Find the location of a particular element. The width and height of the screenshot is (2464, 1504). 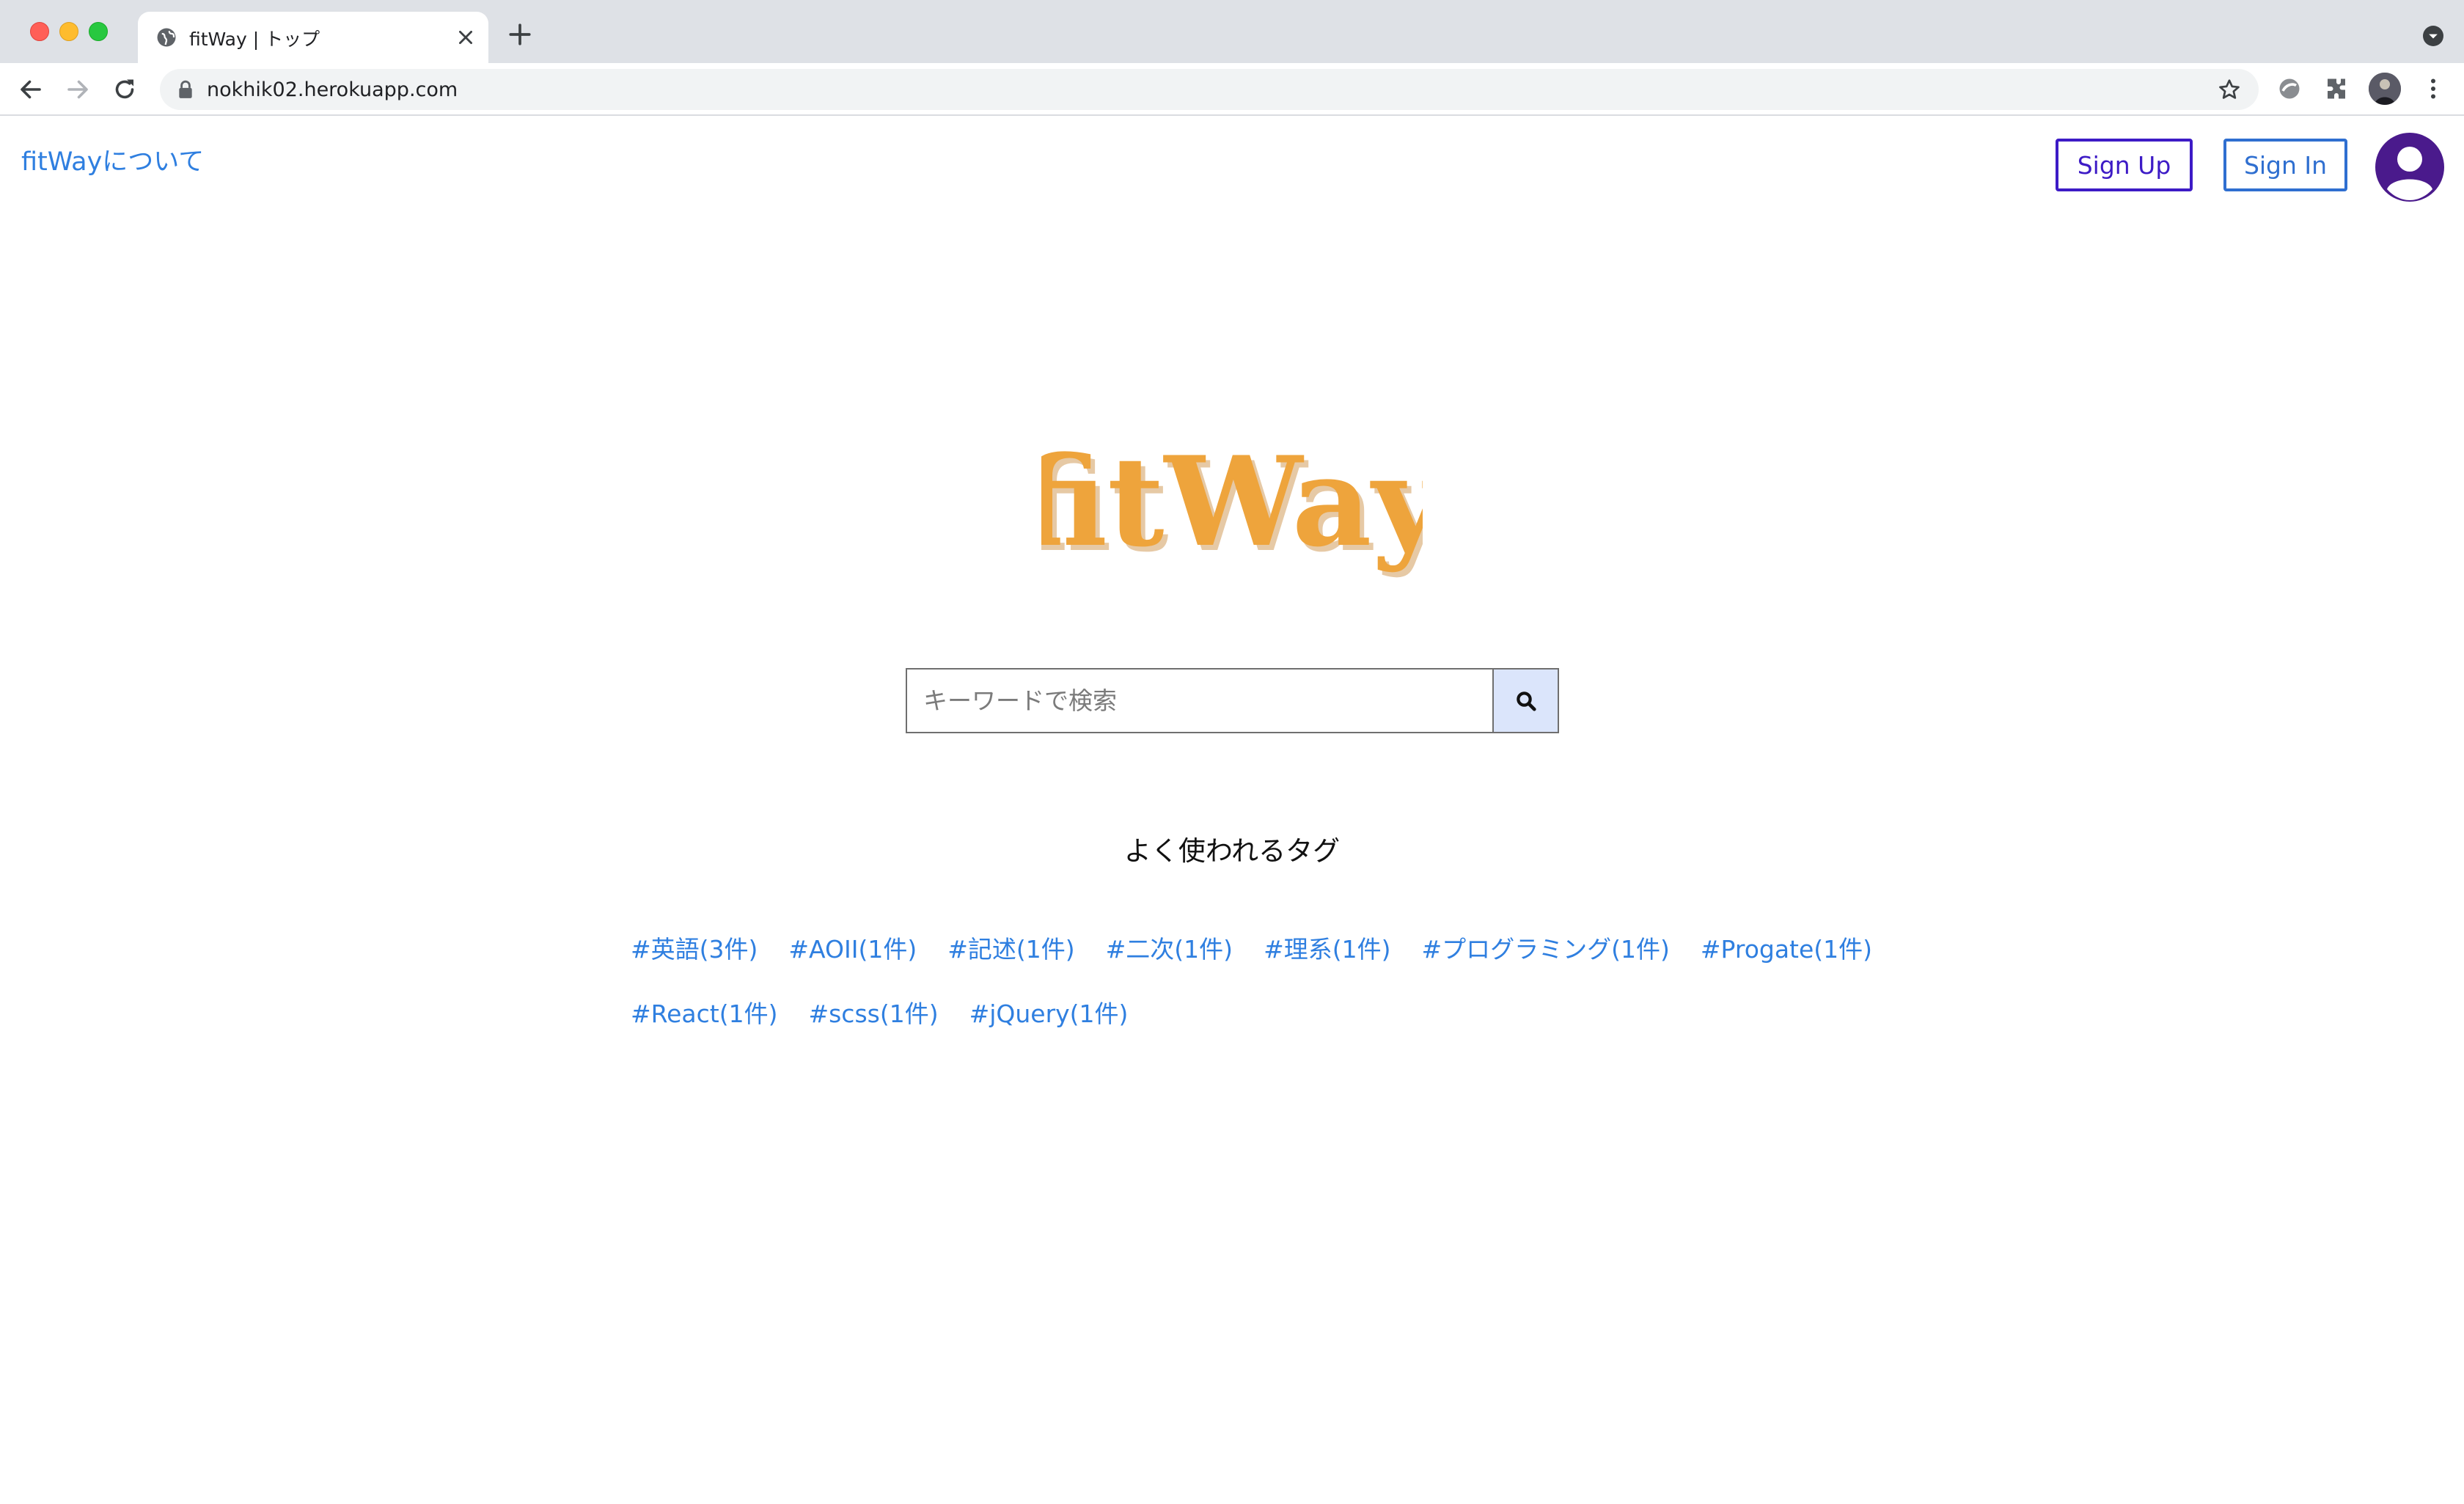

user-avatar-icon is located at coordinates (2410, 167).